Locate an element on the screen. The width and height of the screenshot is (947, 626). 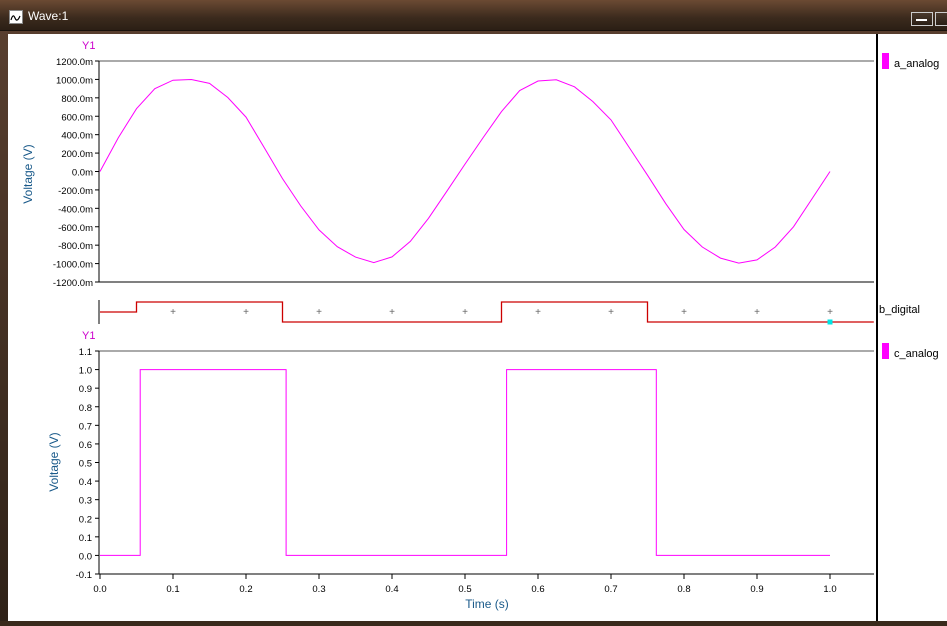
minimize-icon is located at coordinates (921, 20).